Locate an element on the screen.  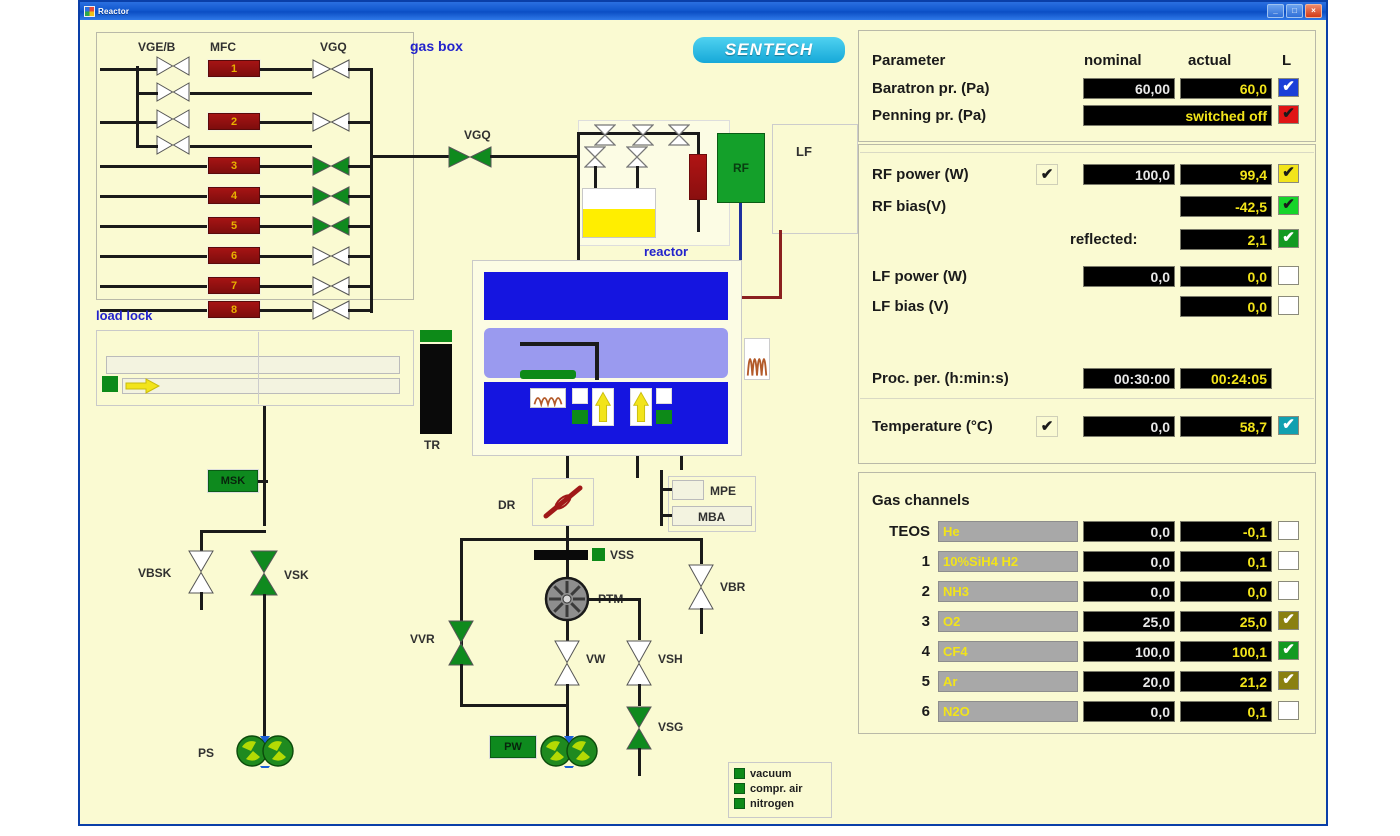
close-button: × is located at coordinates (1313, 11).